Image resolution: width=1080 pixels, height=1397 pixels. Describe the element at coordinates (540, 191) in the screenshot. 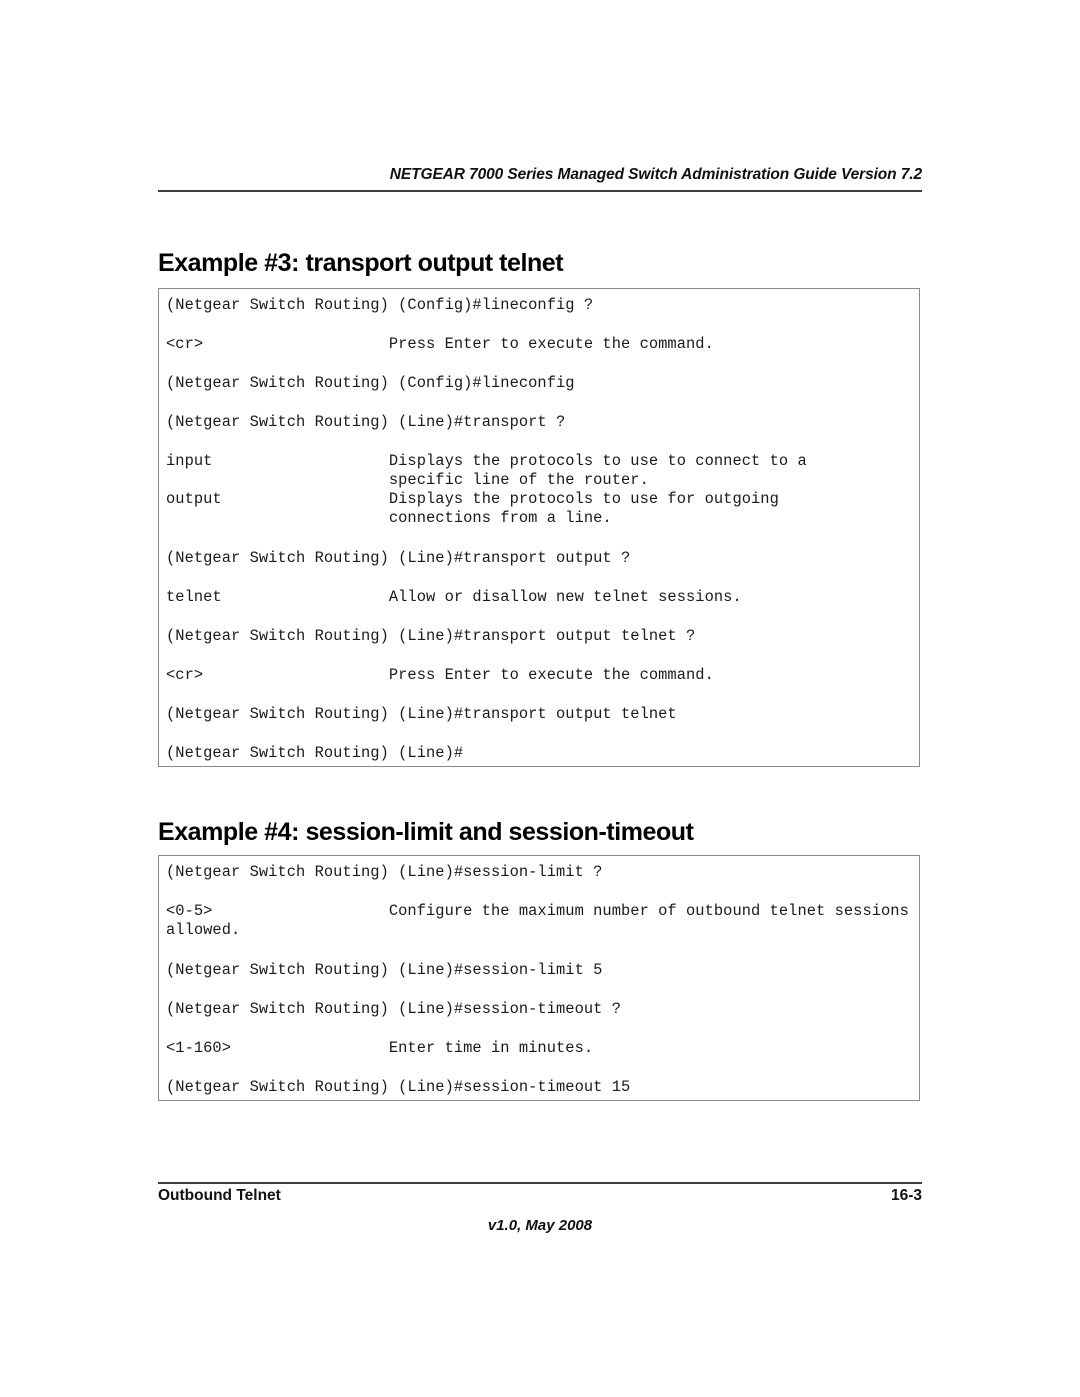

I see `header-divider-rule` at that location.